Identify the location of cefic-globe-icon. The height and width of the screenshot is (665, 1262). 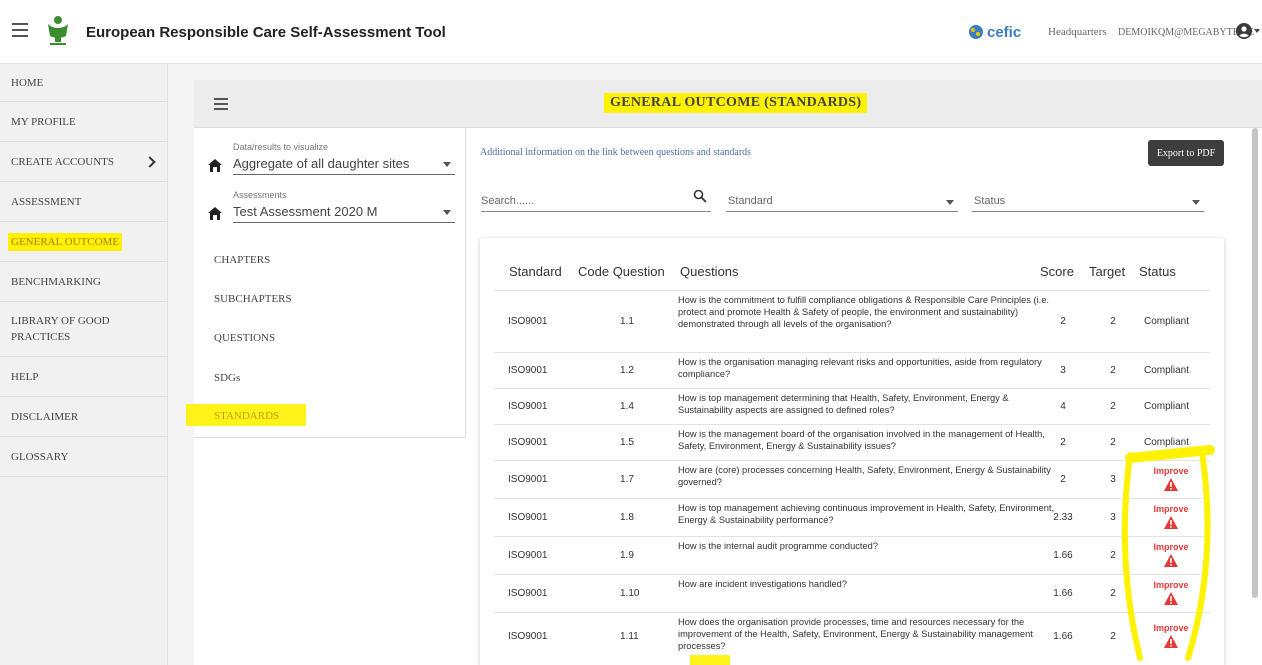
(976, 32).